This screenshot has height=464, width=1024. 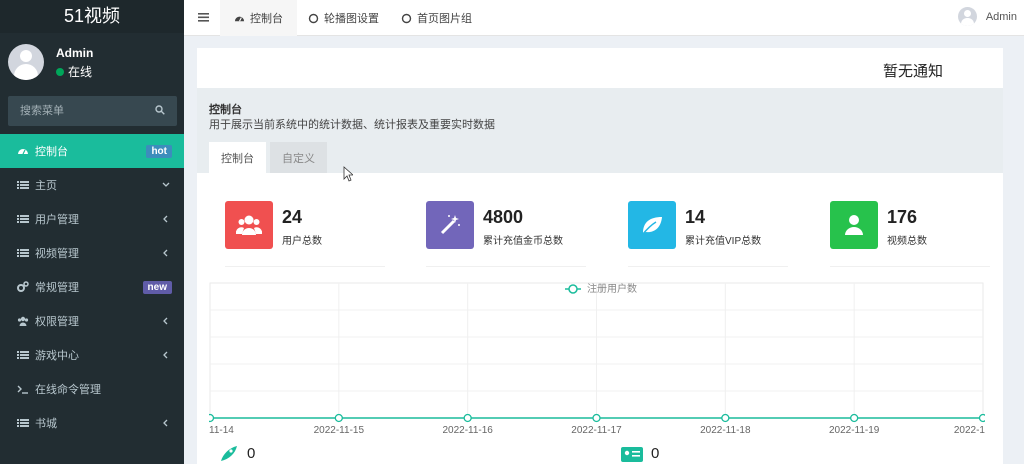 I want to click on stat-value: 176, so click(x=902, y=217).